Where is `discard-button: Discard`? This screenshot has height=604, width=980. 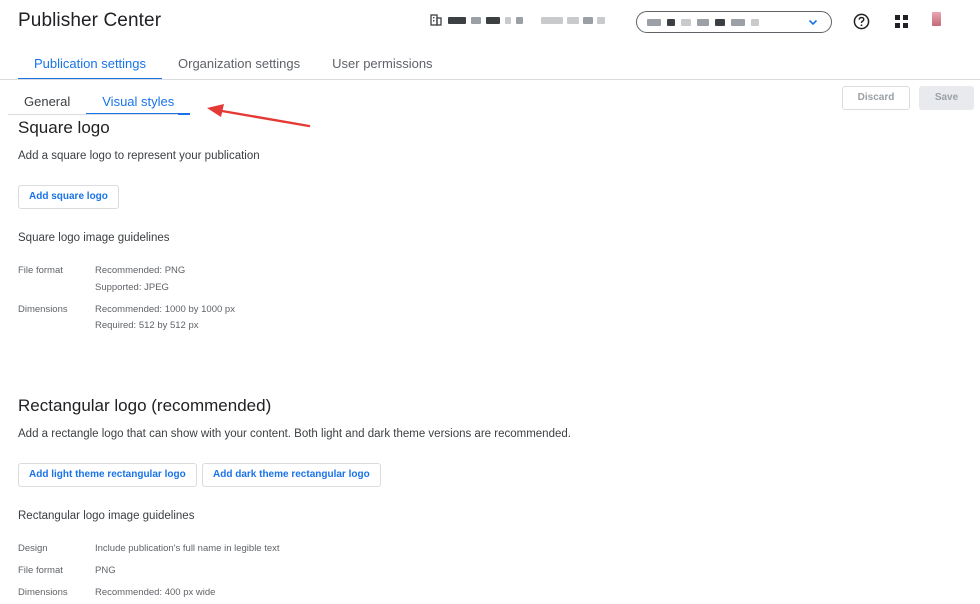
discard-button: Discard is located at coordinates (876, 98).